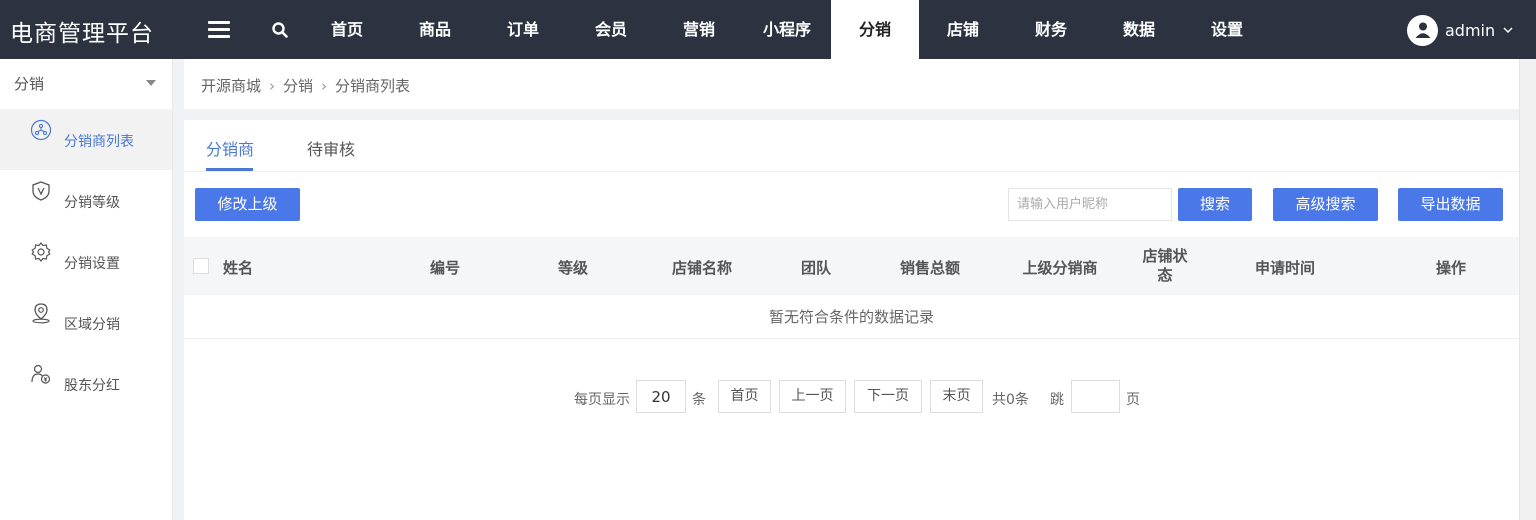 The width and height of the screenshot is (1536, 520). I want to click on chevron-down-icon, so click(1508, 30).